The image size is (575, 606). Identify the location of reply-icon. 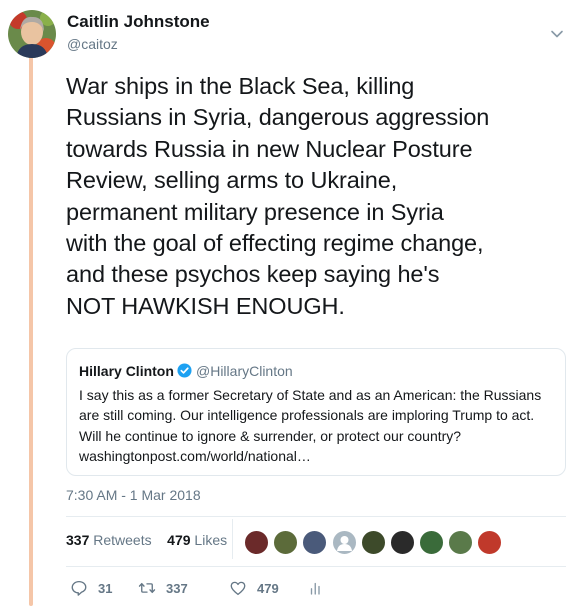
(79, 588).